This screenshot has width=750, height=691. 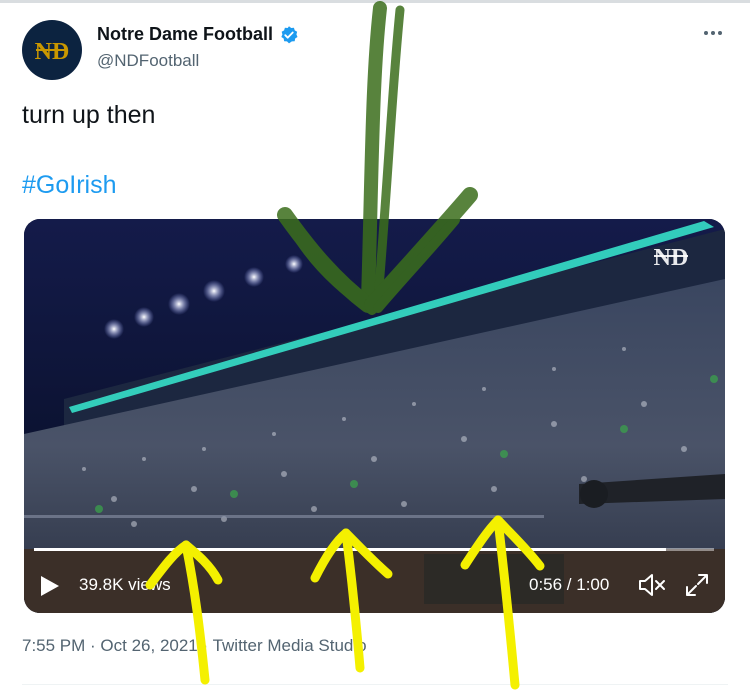 What do you see at coordinates (185, 34) in the screenshot?
I see `display-name: Notre Dame Football` at bounding box center [185, 34].